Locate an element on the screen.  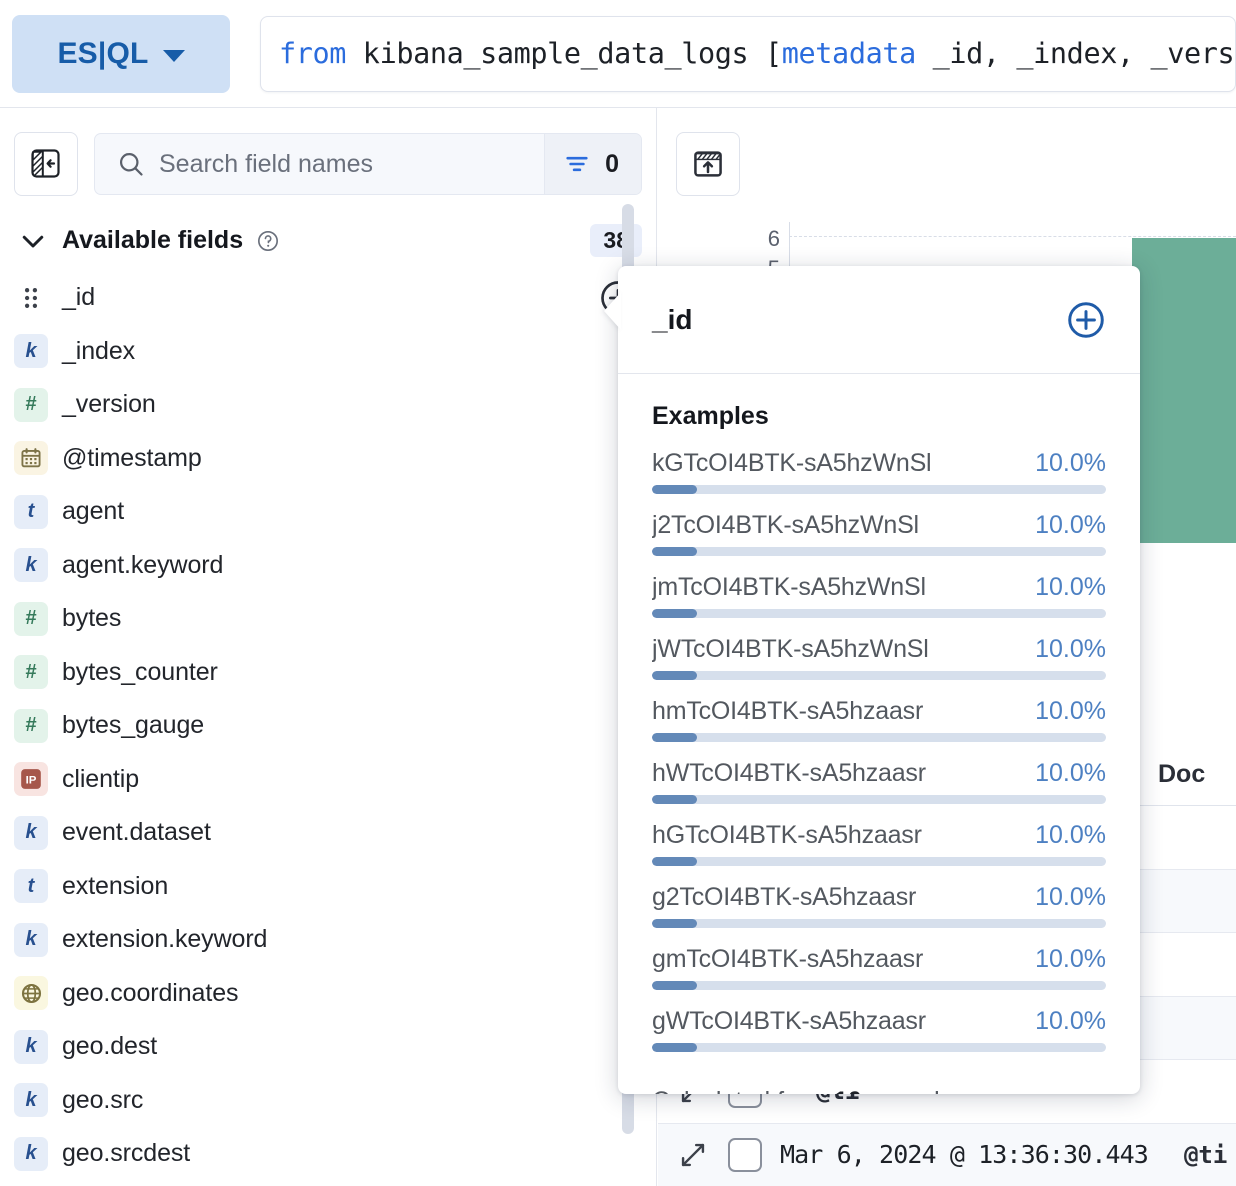
field-name-label: bytes_gauge is located at coordinates (133, 725).